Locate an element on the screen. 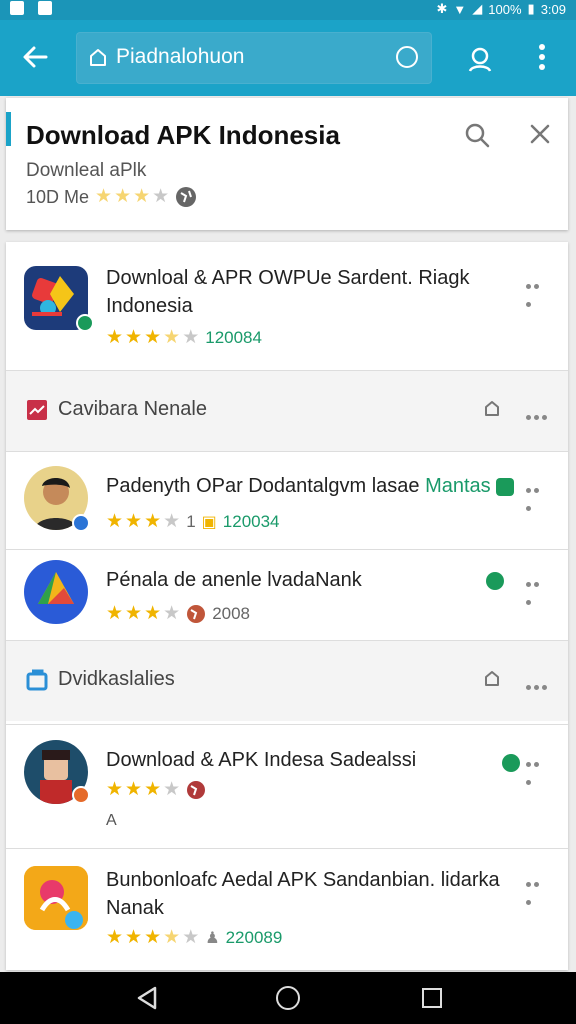  size-icon: ▣ is located at coordinates (209, 522).